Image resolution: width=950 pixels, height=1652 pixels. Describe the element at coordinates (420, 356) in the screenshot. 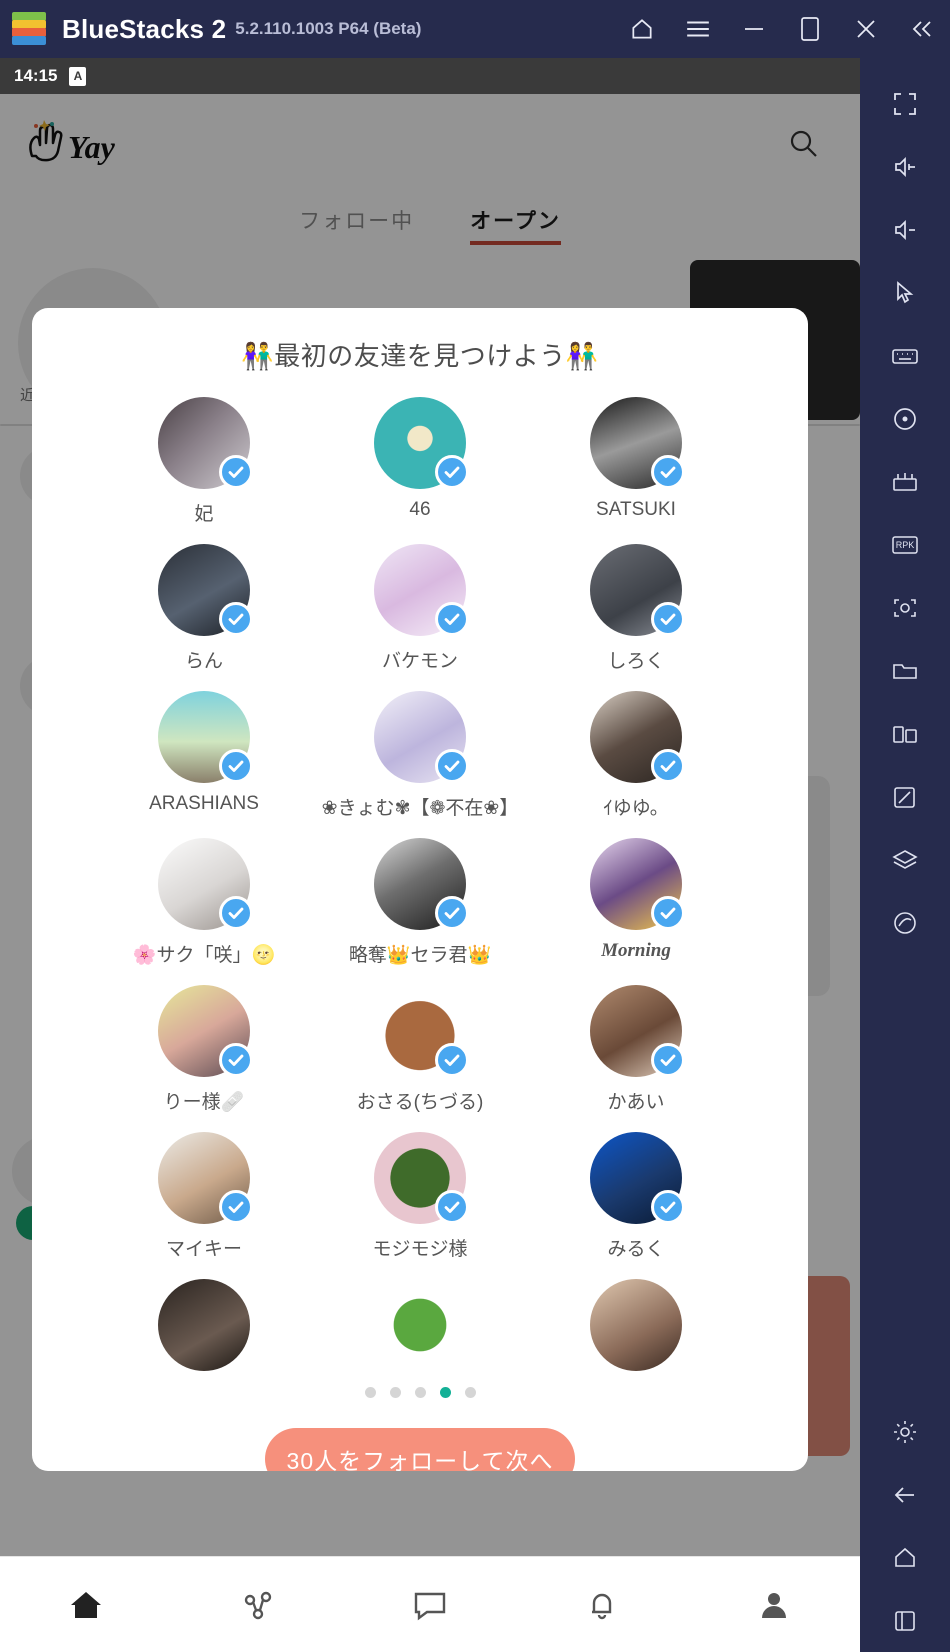

I see `modal-title: 👫最初の友達を見つけよう👫` at that location.